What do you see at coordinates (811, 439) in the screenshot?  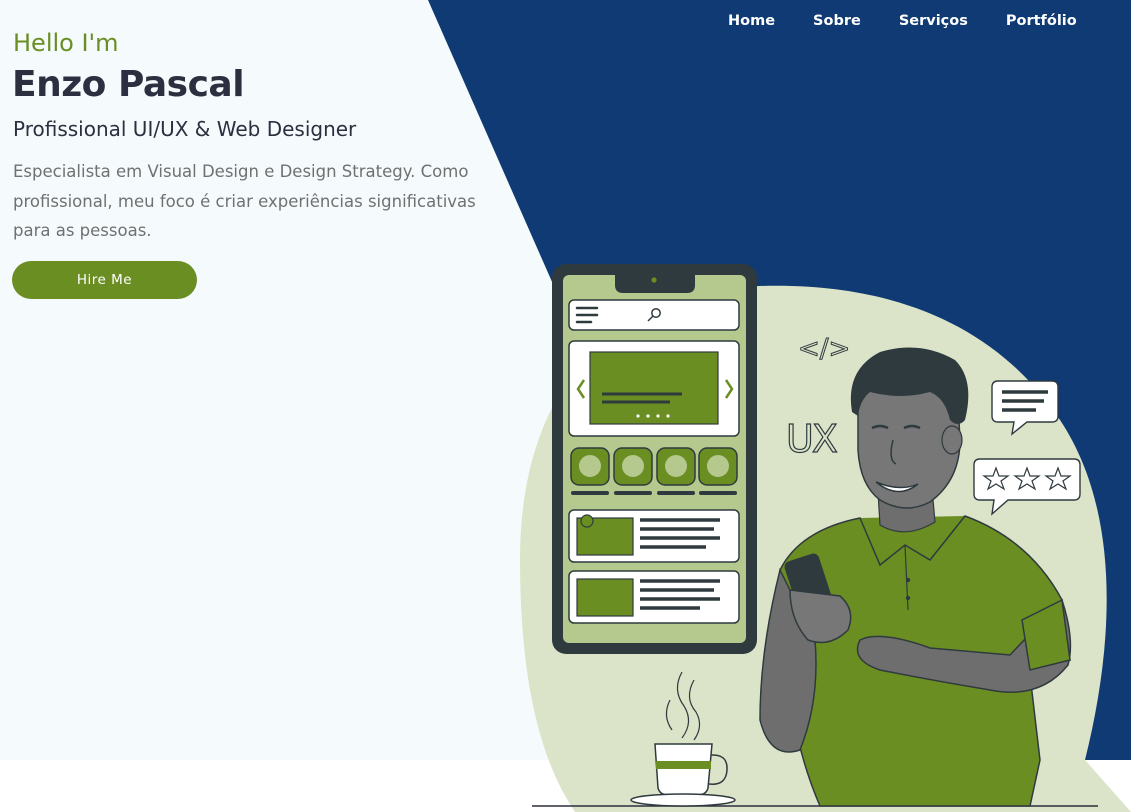 I see `ux-label: UX` at bounding box center [811, 439].